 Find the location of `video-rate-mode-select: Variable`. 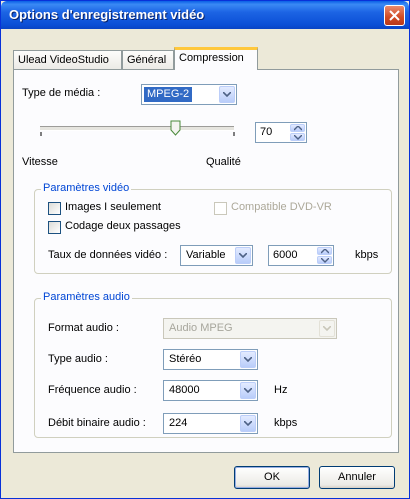

video-rate-mode-select: Variable is located at coordinates (216, 255).